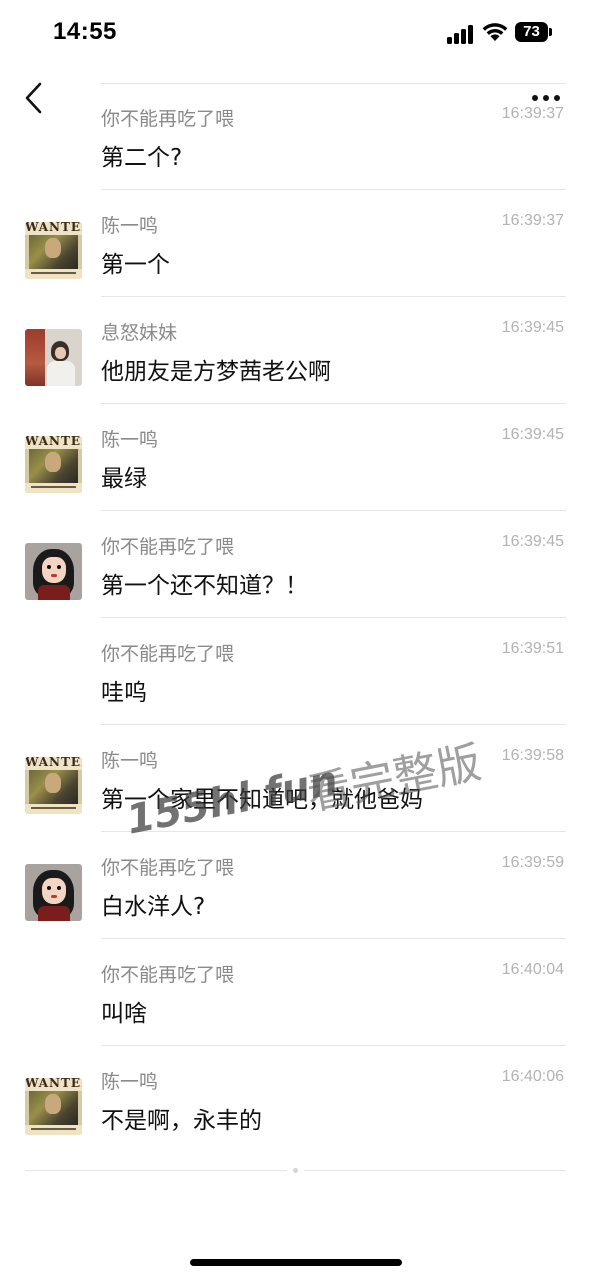  What do you see at coordinates (135, 265) in the screenshot?
I see `message-text: 第一个` at bounding box center [135, 265].